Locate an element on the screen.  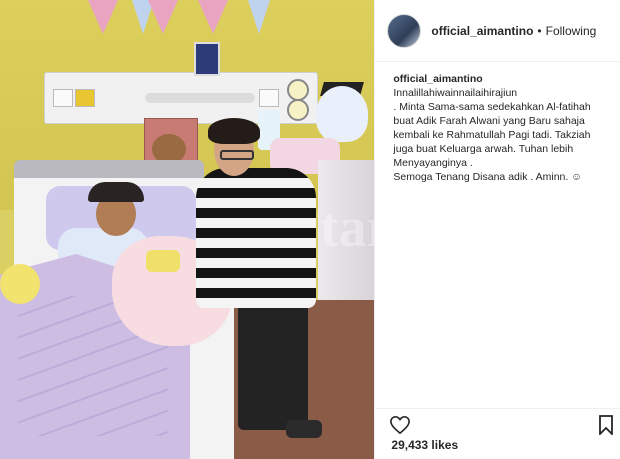
watermark: tar is located at coordinates (347, 228).